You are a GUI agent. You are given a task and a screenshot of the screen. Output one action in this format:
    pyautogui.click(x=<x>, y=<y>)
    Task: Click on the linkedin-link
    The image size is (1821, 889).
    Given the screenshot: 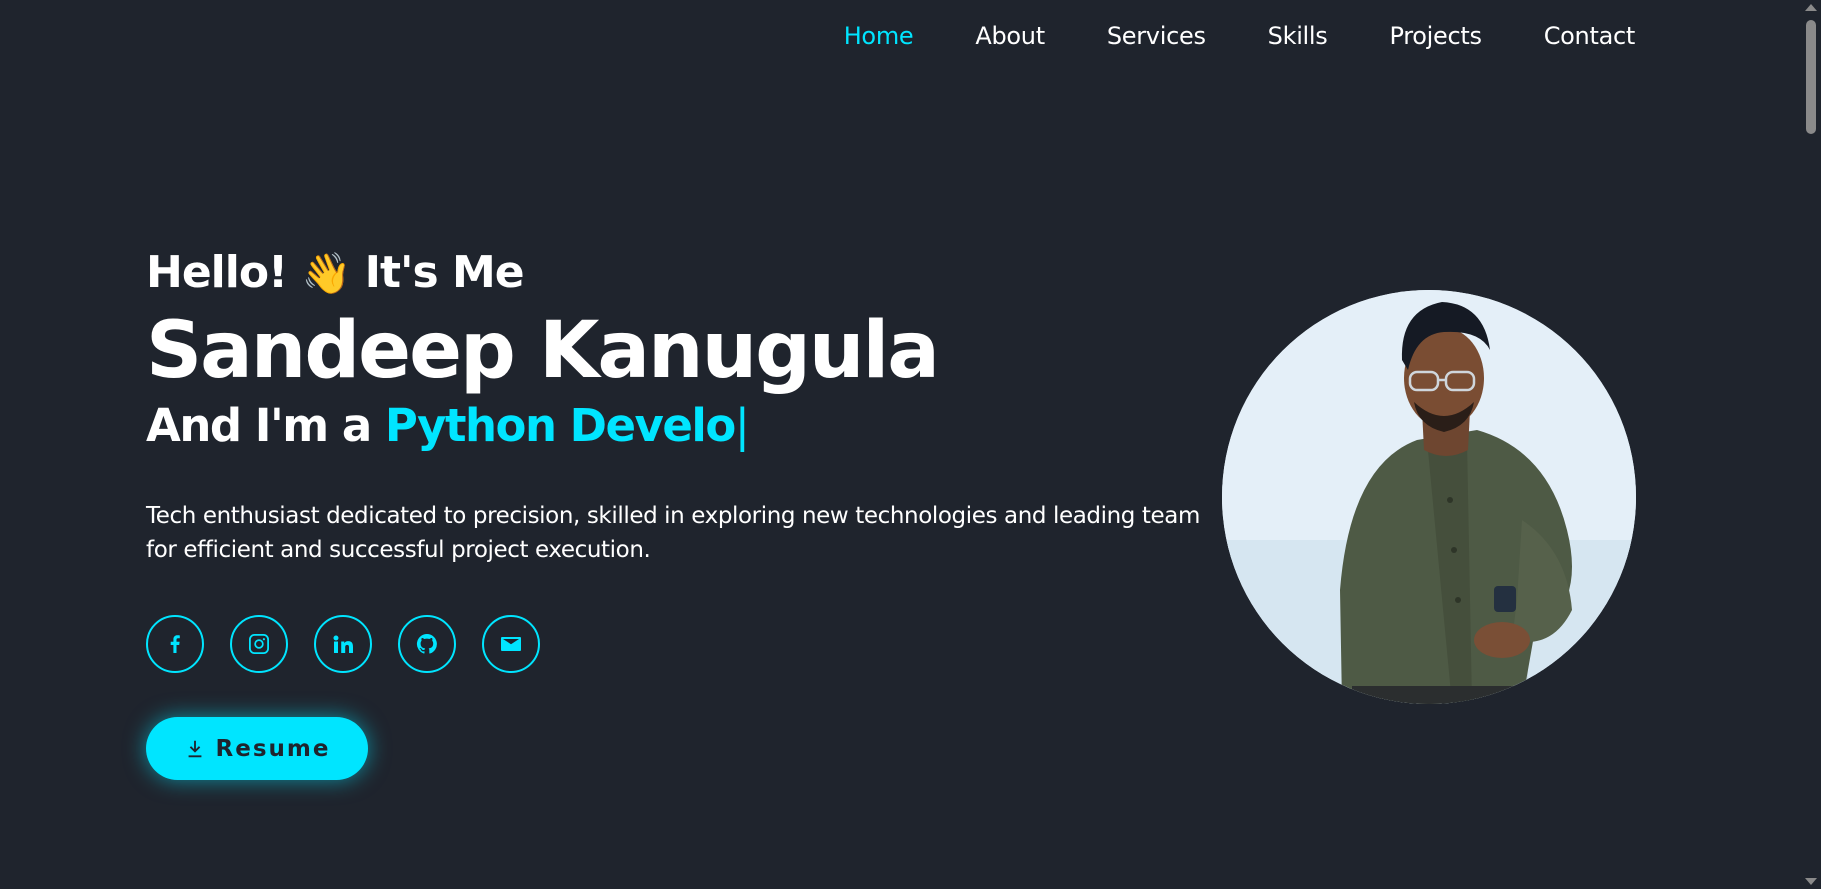 What is the action you would take?
    pyautogui.click(x=343, y=644)
    